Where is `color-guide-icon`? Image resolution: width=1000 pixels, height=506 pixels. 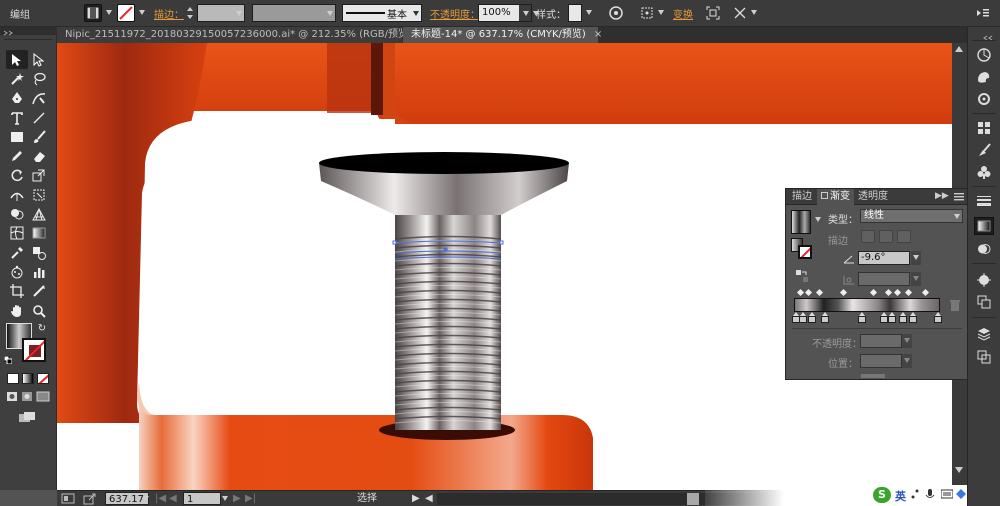 color-guide-icon is located at coordinates (984, 77).